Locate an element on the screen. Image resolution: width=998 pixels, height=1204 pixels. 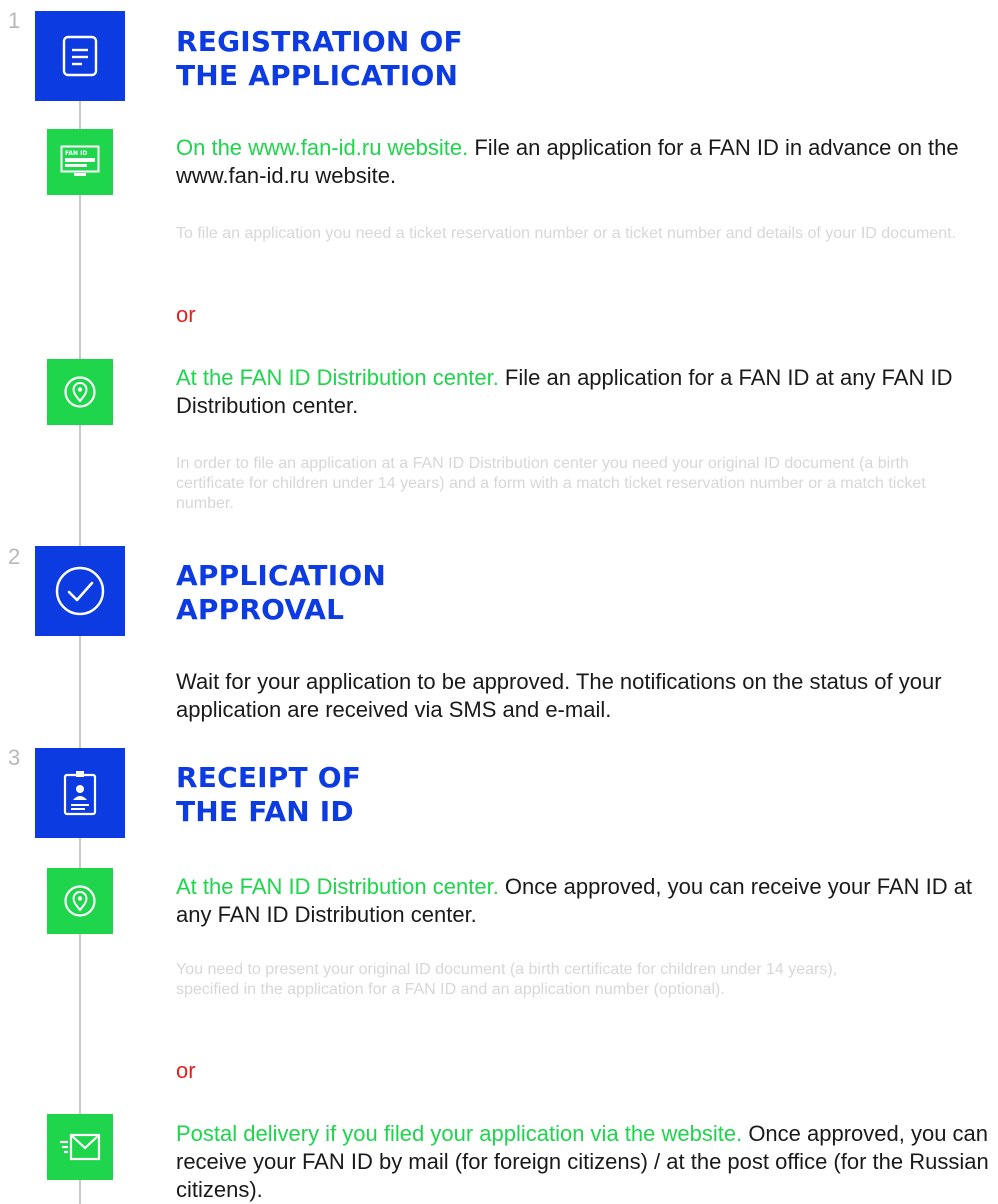
document-icon is located at coordinates (80, 56).